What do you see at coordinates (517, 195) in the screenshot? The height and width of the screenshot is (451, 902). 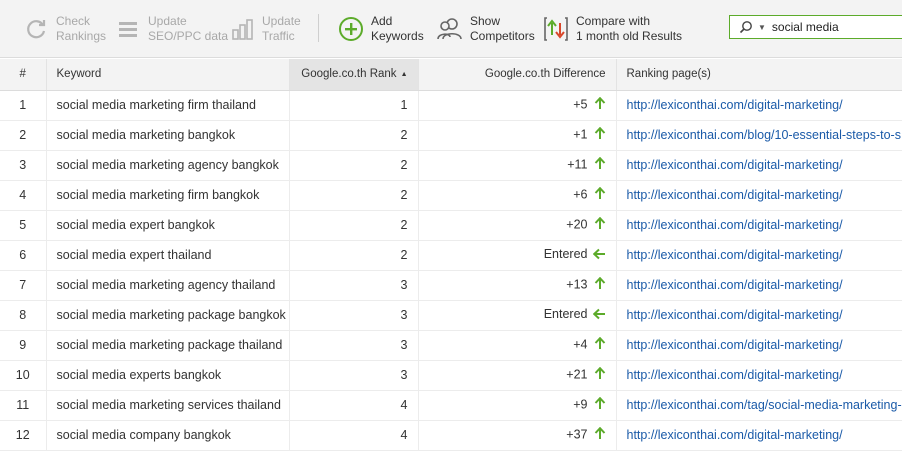 I see `difference-cell: +6` at bounding box center [517, 195].